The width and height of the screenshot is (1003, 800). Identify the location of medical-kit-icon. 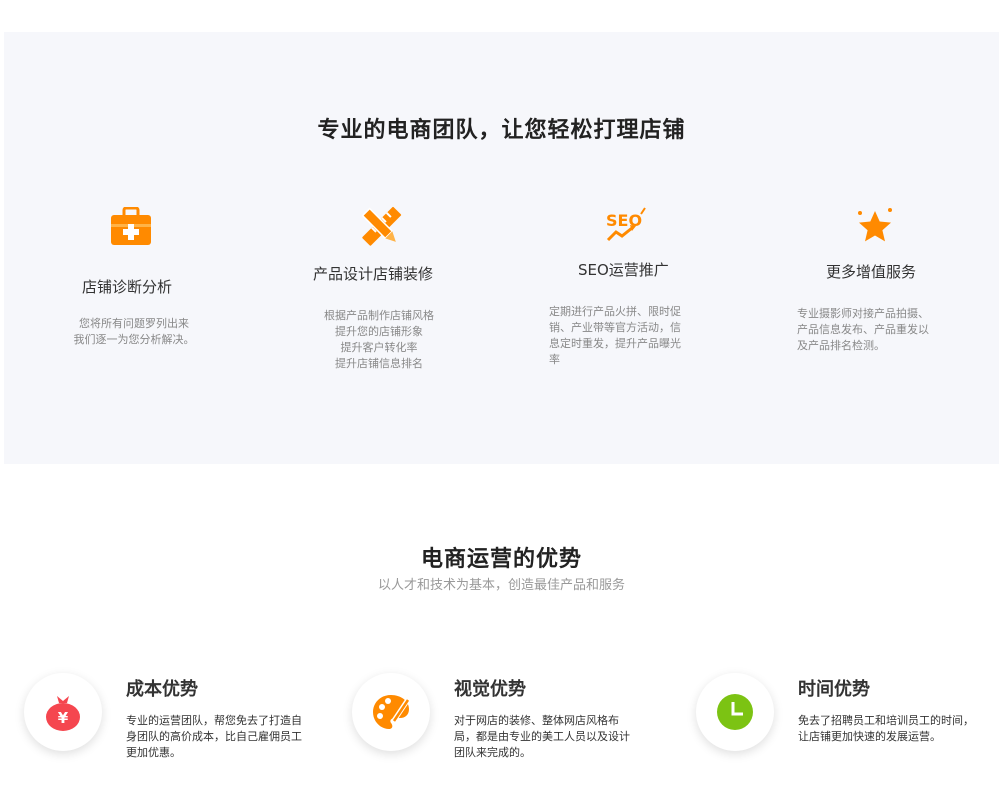
(131, 226).